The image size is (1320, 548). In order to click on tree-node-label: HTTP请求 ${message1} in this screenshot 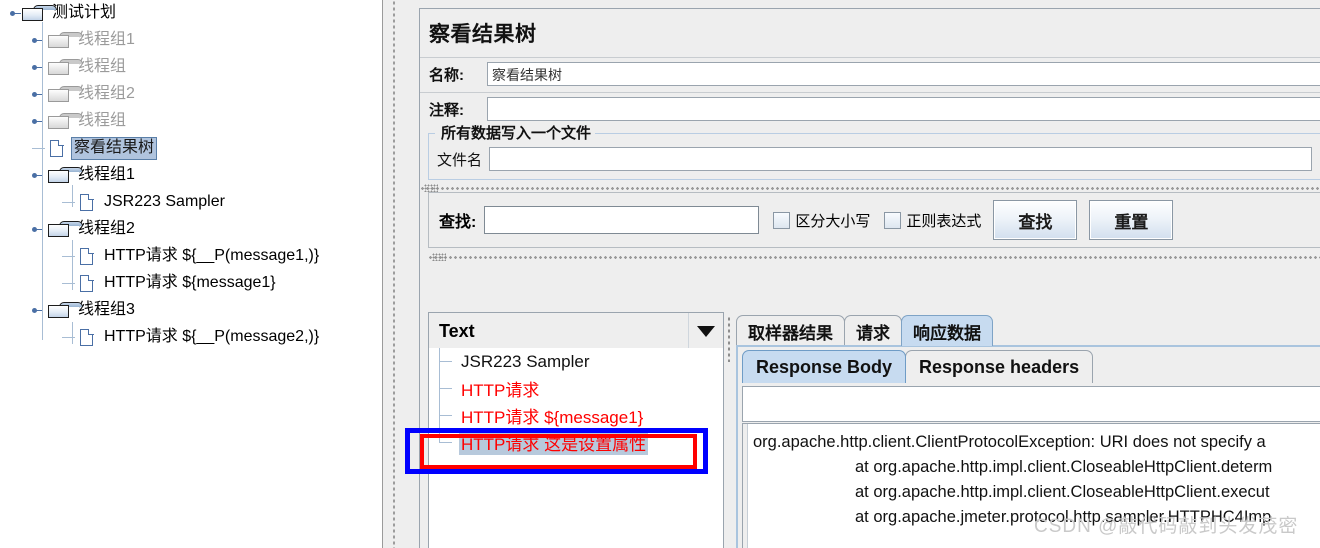, I will do `click(190, 282)`.